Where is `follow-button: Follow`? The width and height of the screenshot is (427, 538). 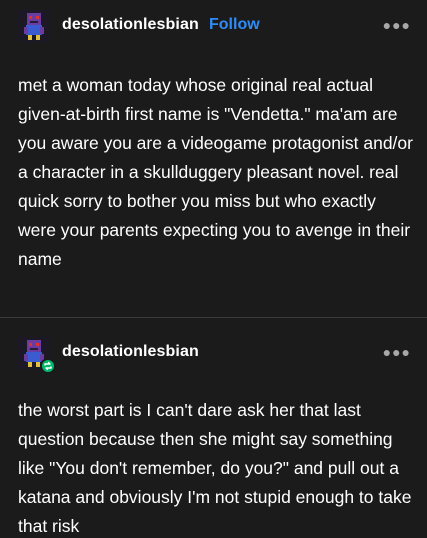
follow-button: Follow is located at coordinates (234, 25).